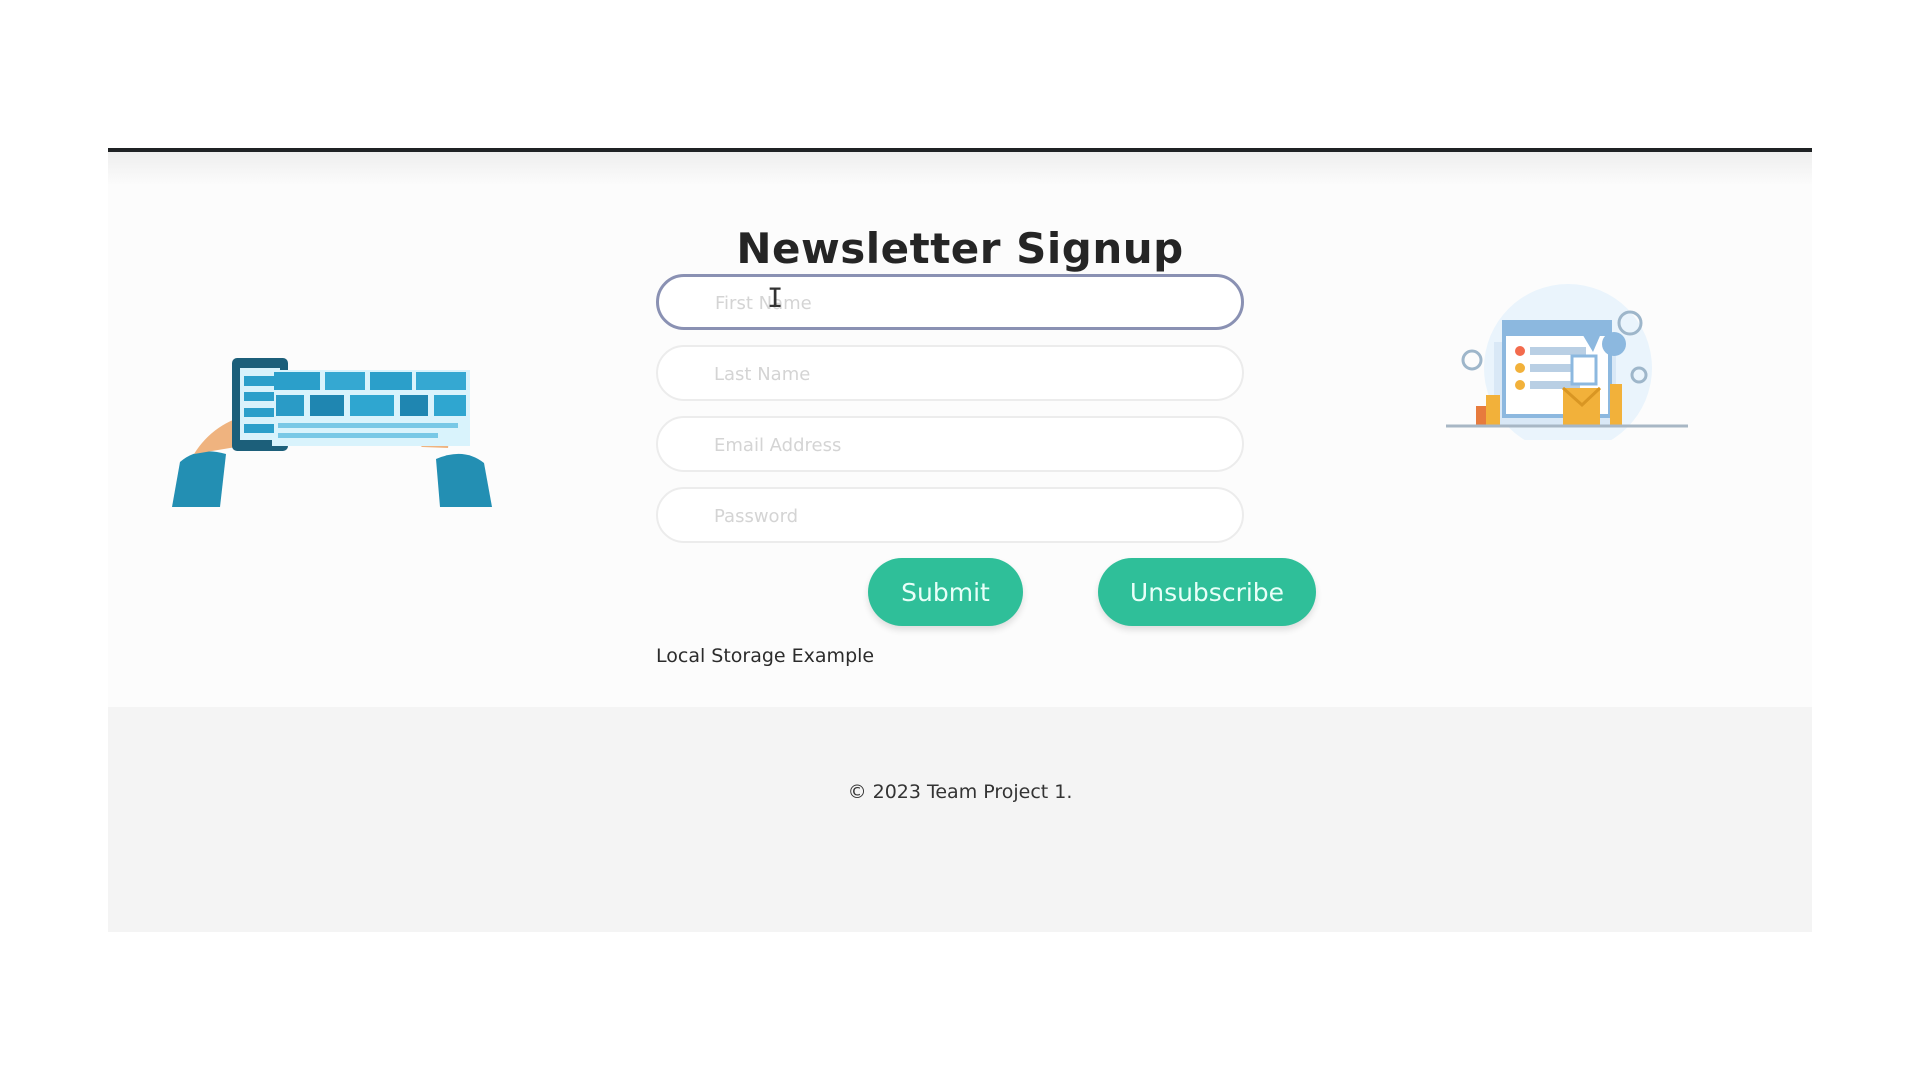  What do you see at coordinates (1038, 593) in the screenshot?
I see `form-actions: Submit Unsubscribe` at bounding box center [1038, 593].